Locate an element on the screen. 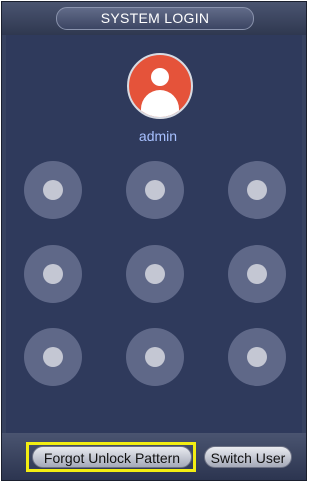  forgot-pattern-button: Forgot Unlock Pattern is located at coordinates (112, 457).